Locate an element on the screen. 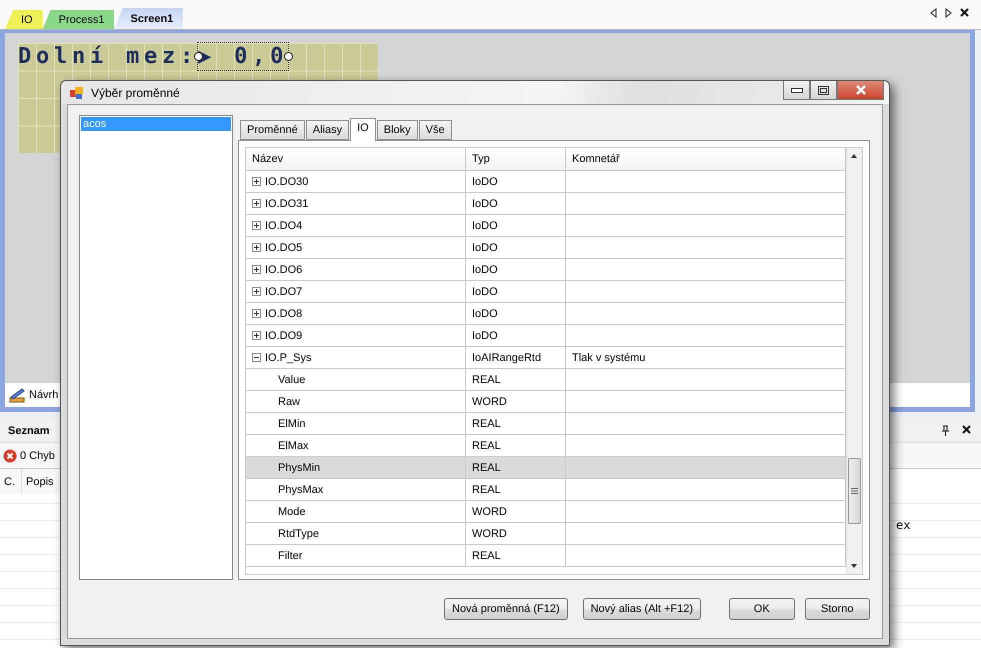 The height and width of the screenshot is (648, 981). table-cell: Mode is located at coordinates (292, 512).